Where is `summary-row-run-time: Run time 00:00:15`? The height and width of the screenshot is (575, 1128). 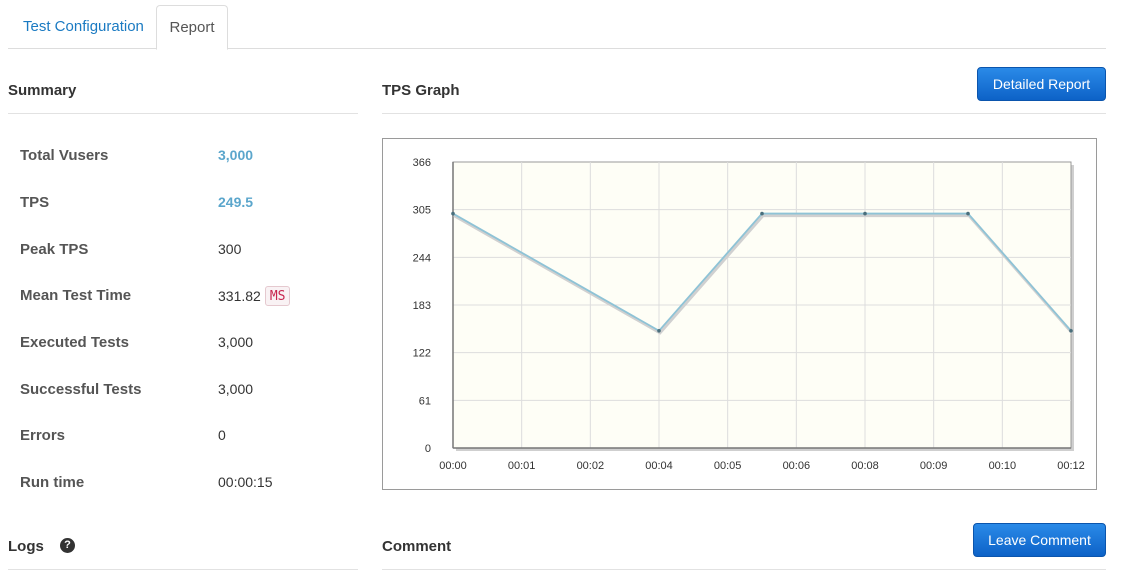 summary-row-run-time: Run time 00:00:15 is located at coordinates (185, 486).